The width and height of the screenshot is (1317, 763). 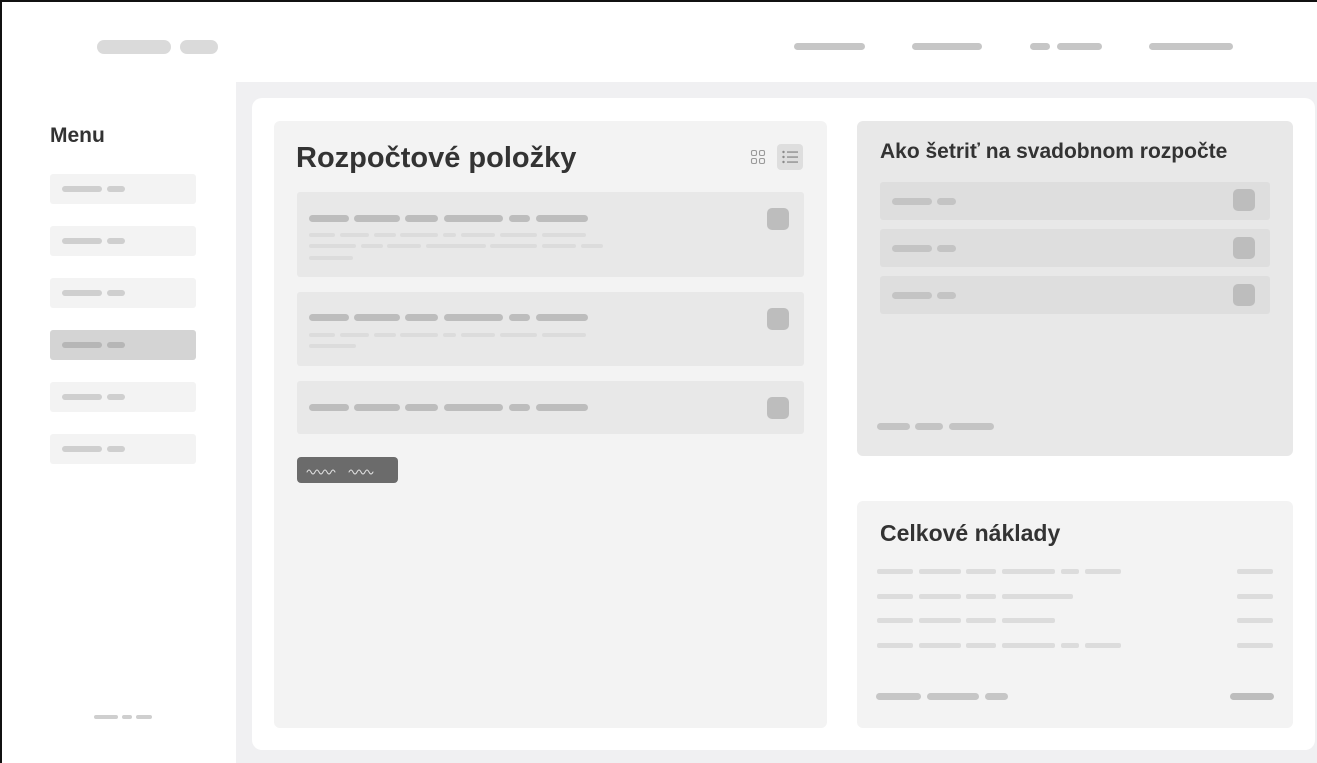 I want to click on sidebar-title: Menu, so click(x=77, y=135).